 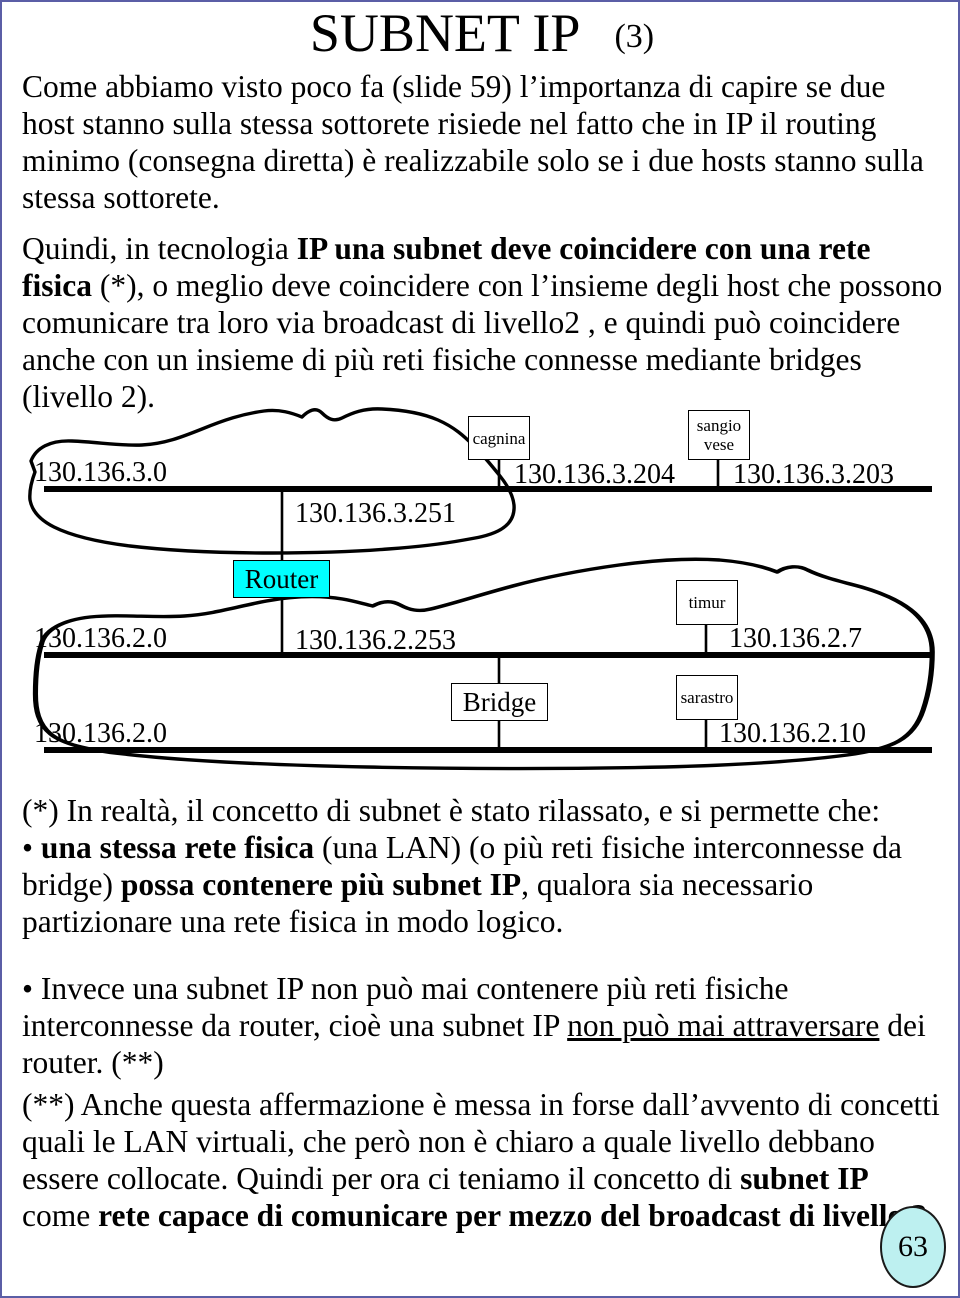 I want to click on host-box-sarastro: sarastro, so click(x=707, y=697).